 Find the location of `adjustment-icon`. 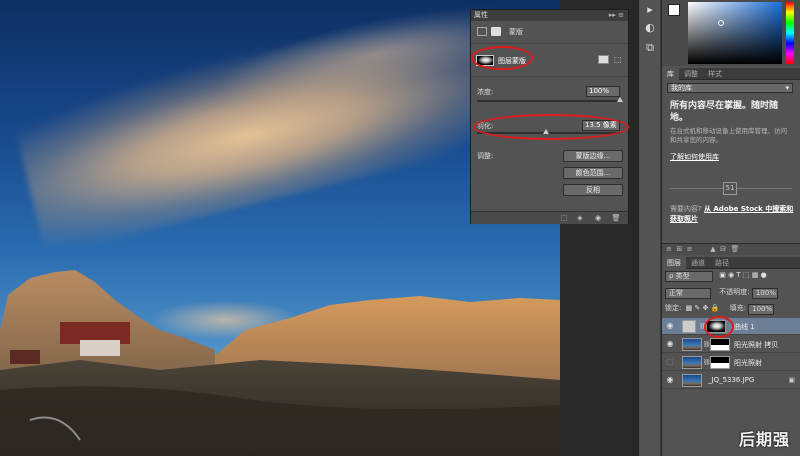

adjustment-icon is located at coordinates (482, 31).